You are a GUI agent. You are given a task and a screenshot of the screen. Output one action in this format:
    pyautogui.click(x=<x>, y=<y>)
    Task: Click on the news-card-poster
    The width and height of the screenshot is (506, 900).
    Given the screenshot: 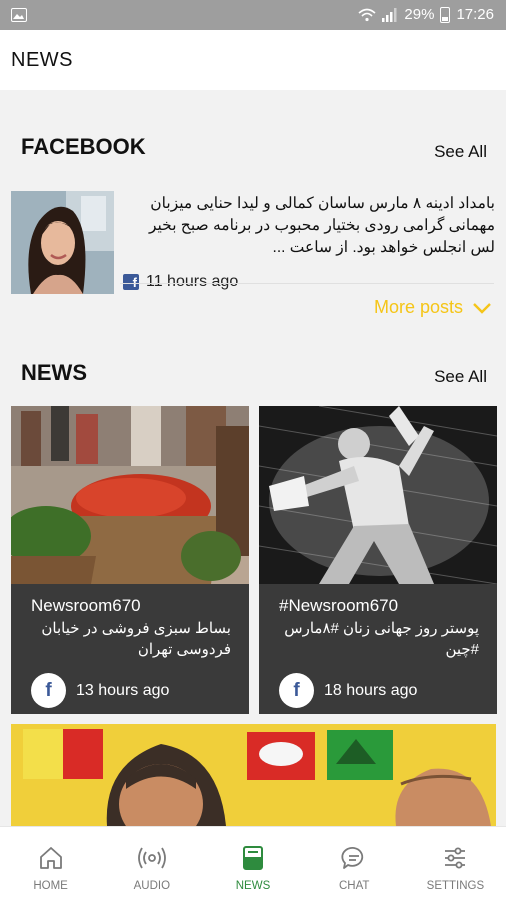 What is the action you would take?
    pyautogui.click(x=253, y=775)
    